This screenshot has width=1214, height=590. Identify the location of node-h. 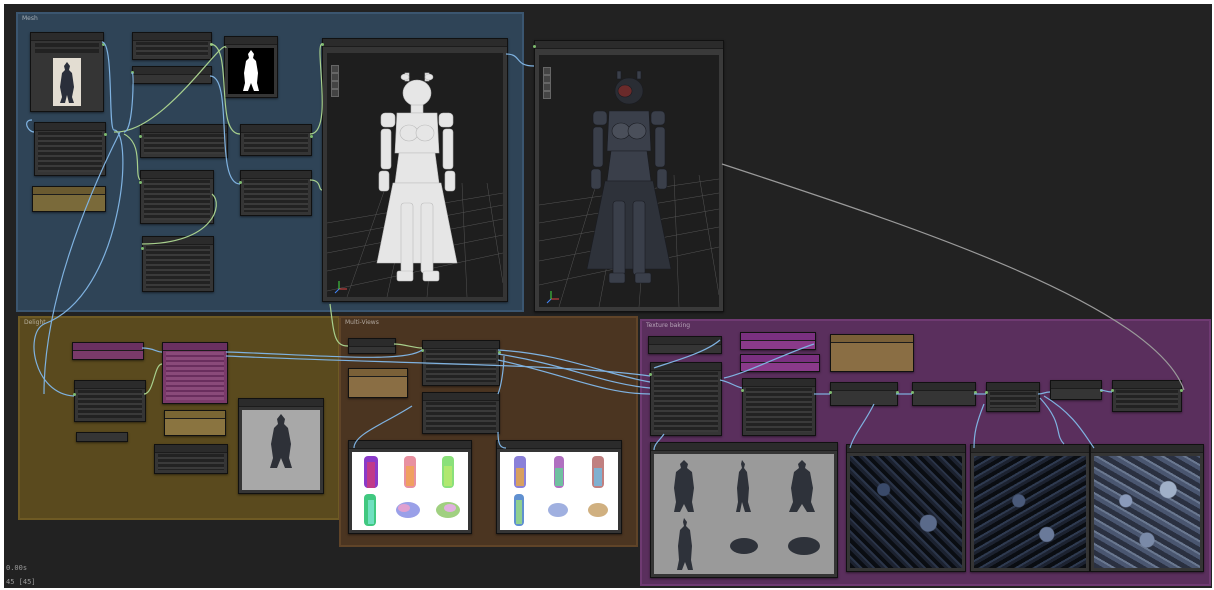
(177, 264).